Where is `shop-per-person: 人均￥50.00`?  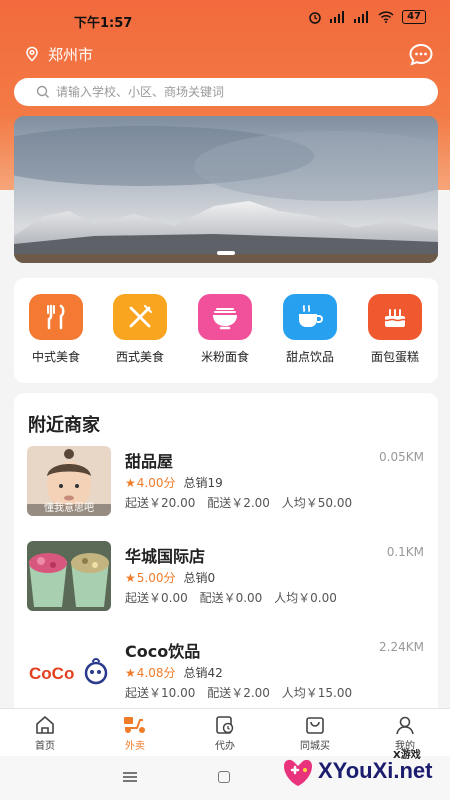 shop-per-person: 人均￥50.00 is located at coordinates (317, 503).